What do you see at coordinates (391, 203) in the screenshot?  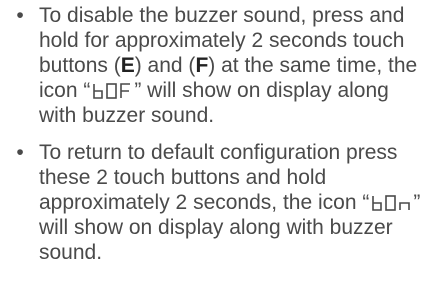 I see `b-on-display-icon` at bounding box center [391, 203].